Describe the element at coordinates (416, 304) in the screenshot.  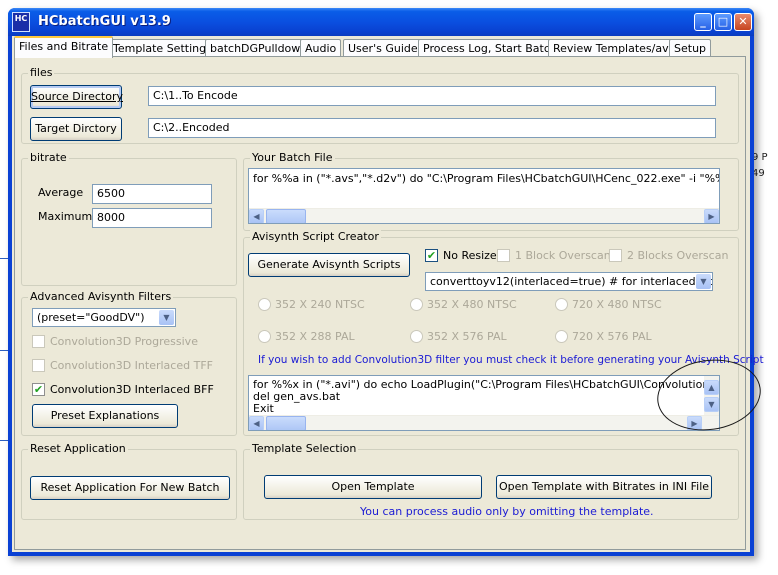
I see `radio-352x480-ntsc` at that location.